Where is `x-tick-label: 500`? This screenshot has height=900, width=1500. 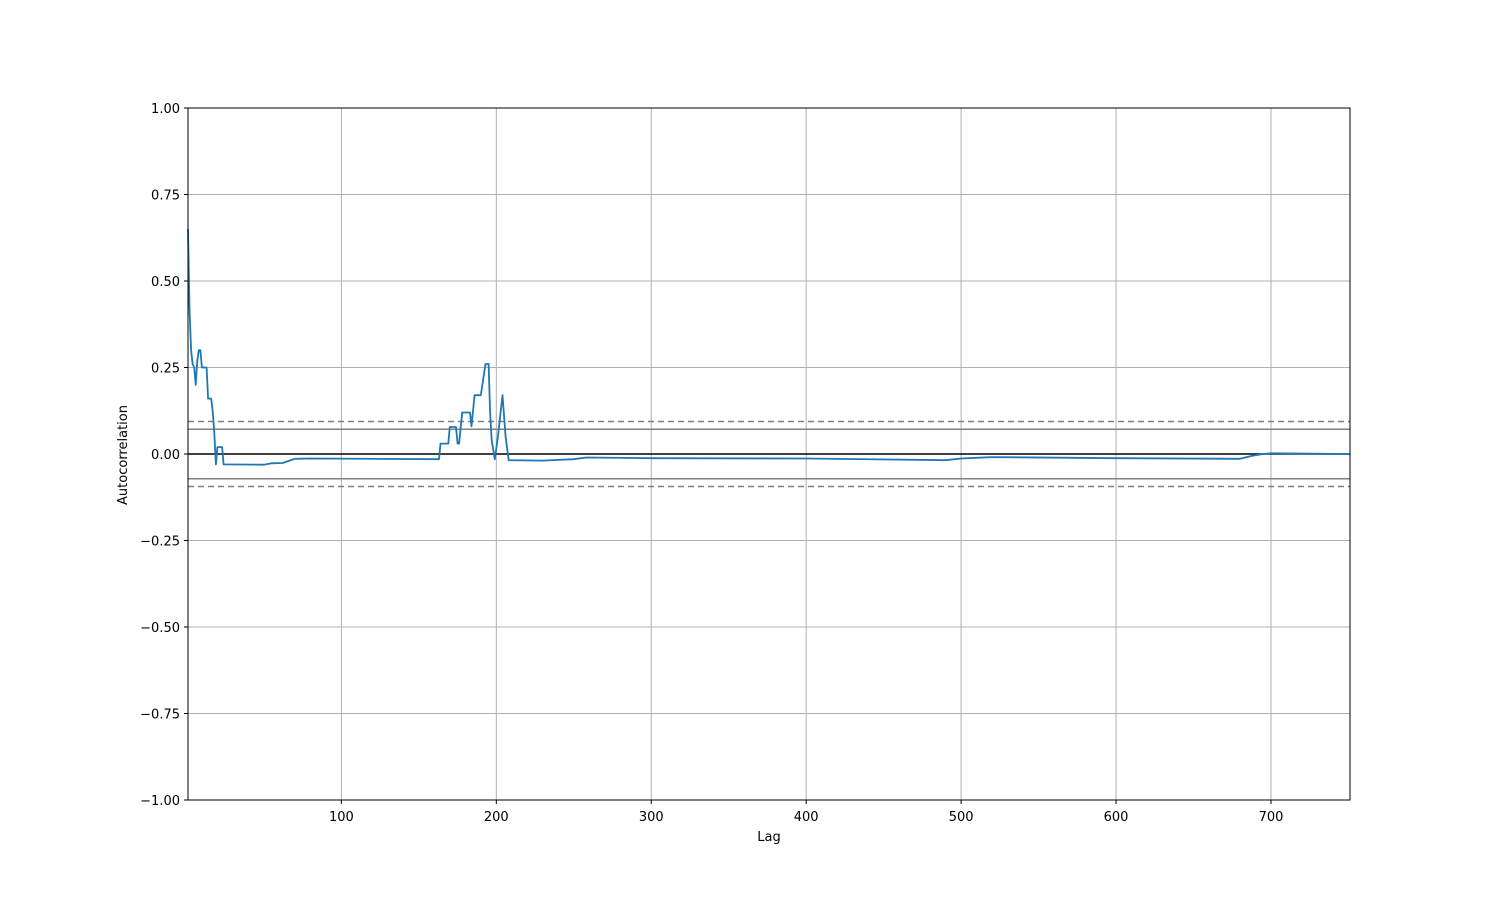 x-tick-label: 500 is located at coordinates (961, 817).